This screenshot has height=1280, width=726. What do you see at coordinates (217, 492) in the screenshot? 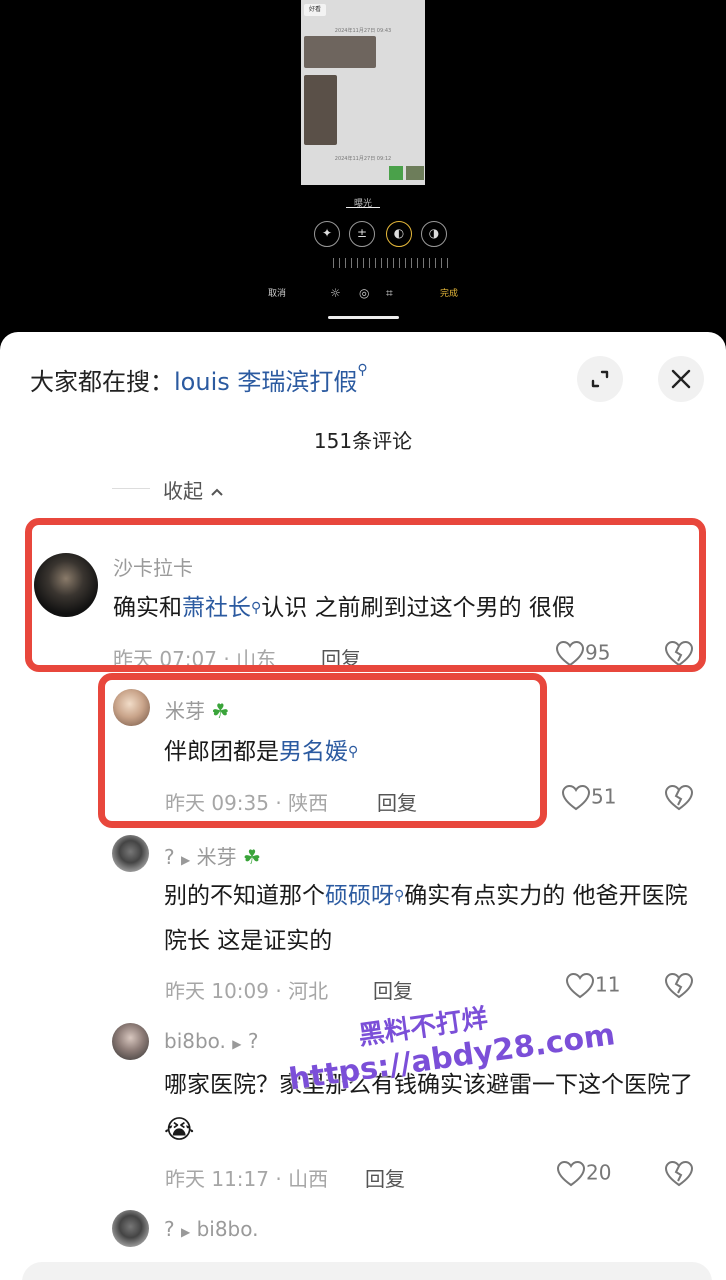
I see `chevron-up-icon` at bounding box center [217, 492].